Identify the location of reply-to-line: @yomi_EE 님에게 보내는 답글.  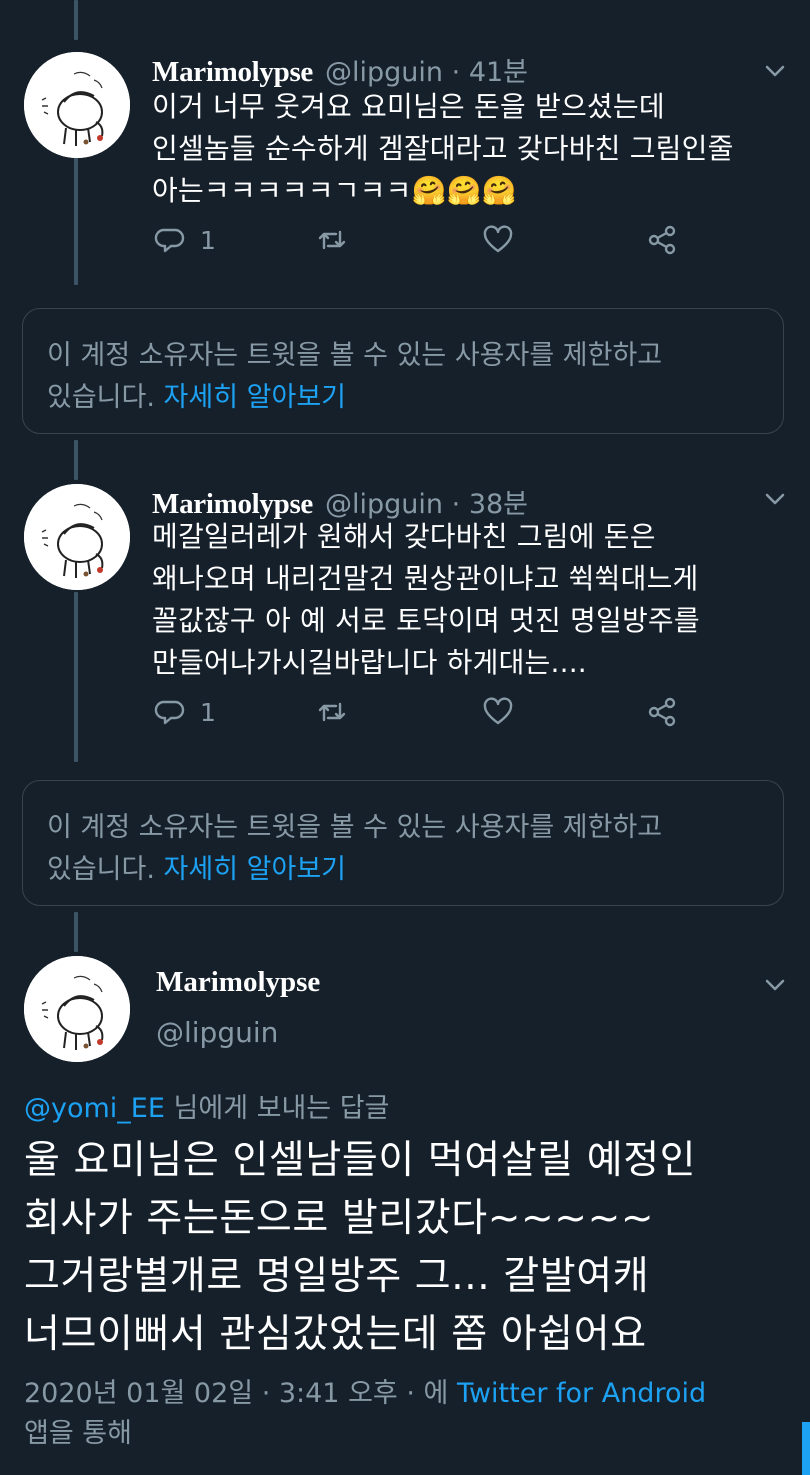
(206, 1105).